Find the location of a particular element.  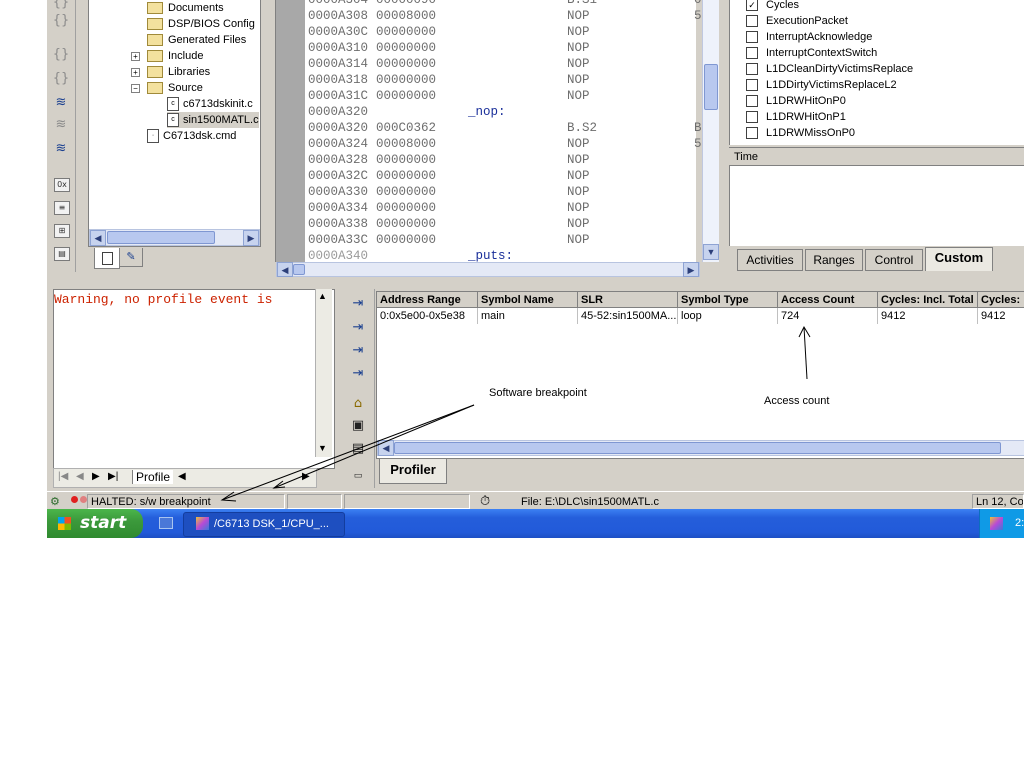

access-count-arrow-line is located at coordinates (805, 353).